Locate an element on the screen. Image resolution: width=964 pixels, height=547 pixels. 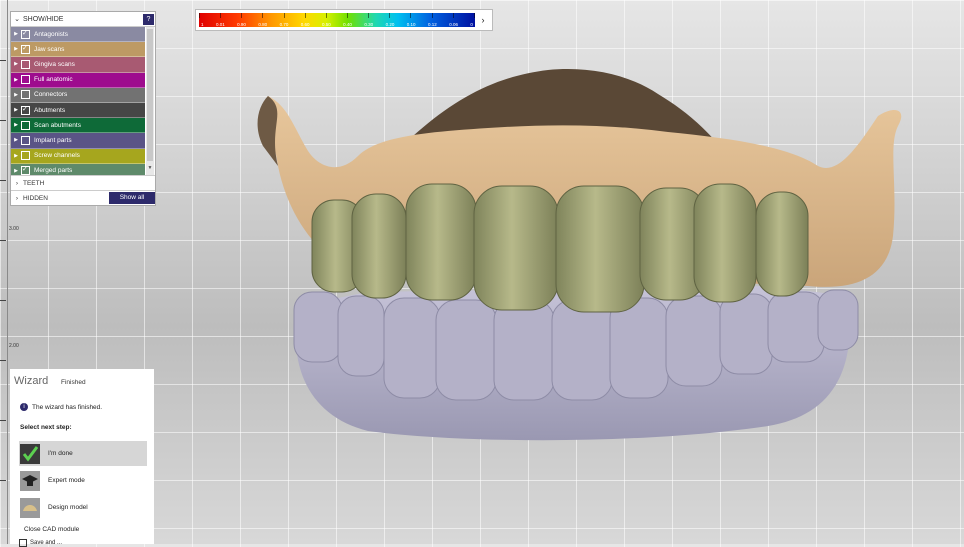
layer-row: ▶ Implant parts is located at coordinates (78, 141).